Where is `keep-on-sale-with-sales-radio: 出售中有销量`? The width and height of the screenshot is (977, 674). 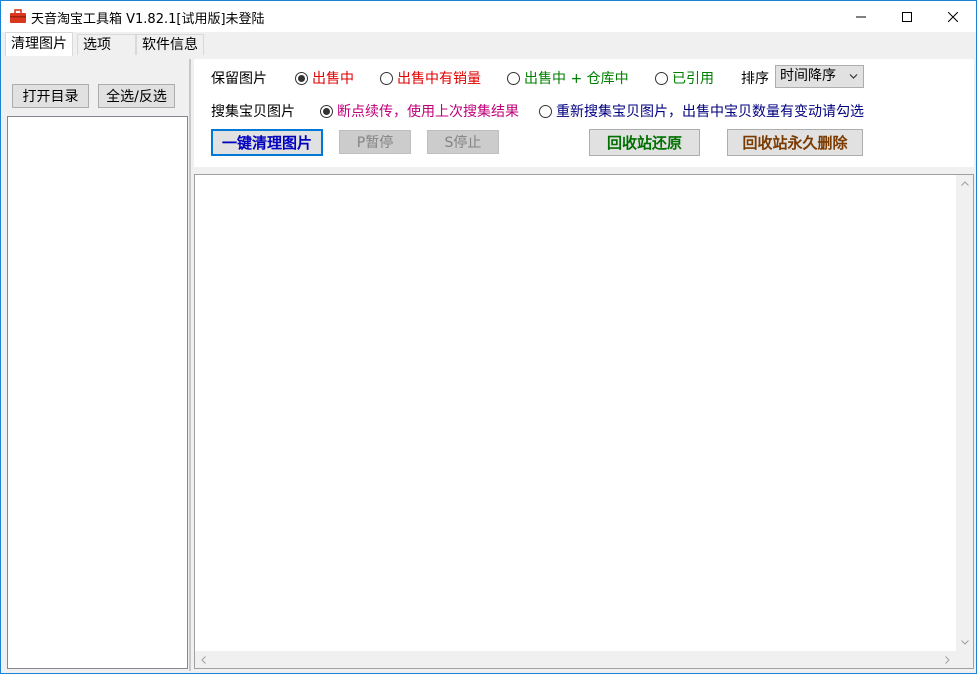
keep-on-sale-with-sales-radio: 出售中有销量 is located at coordinates (430, 78).